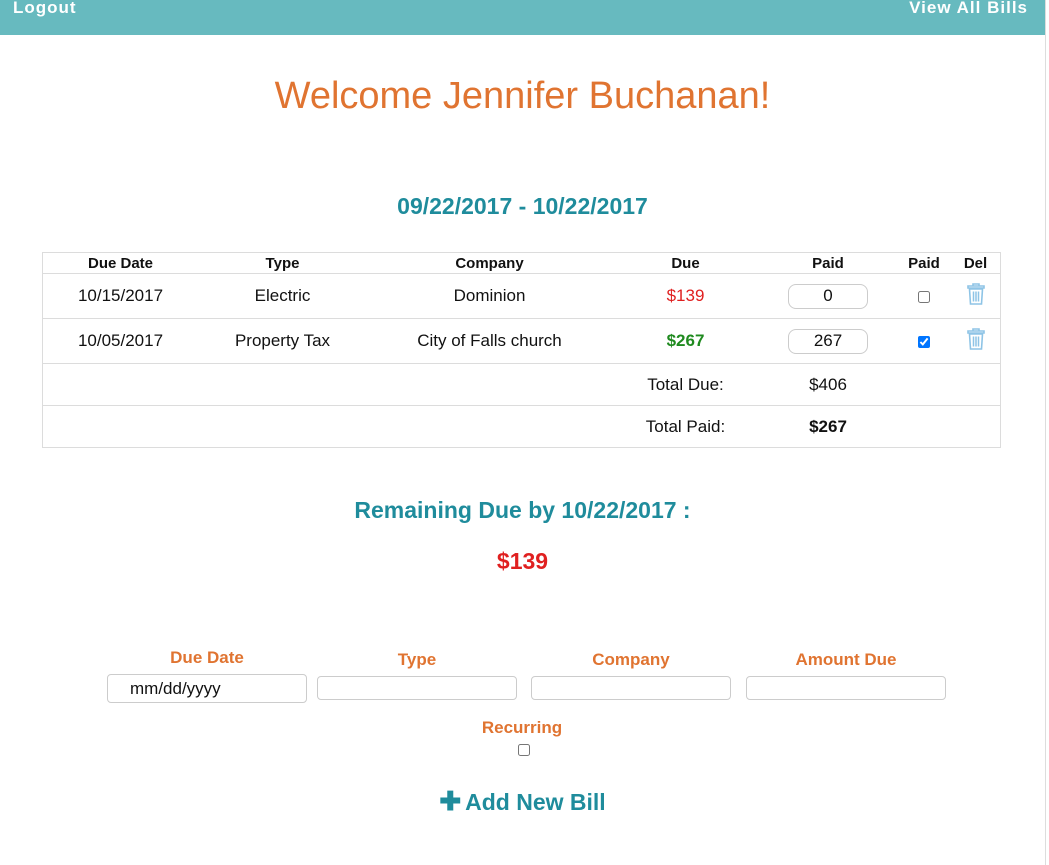  Describe the element at coordinates (685, 341) in the screenshot. I see `due-cell: $267` at that location.